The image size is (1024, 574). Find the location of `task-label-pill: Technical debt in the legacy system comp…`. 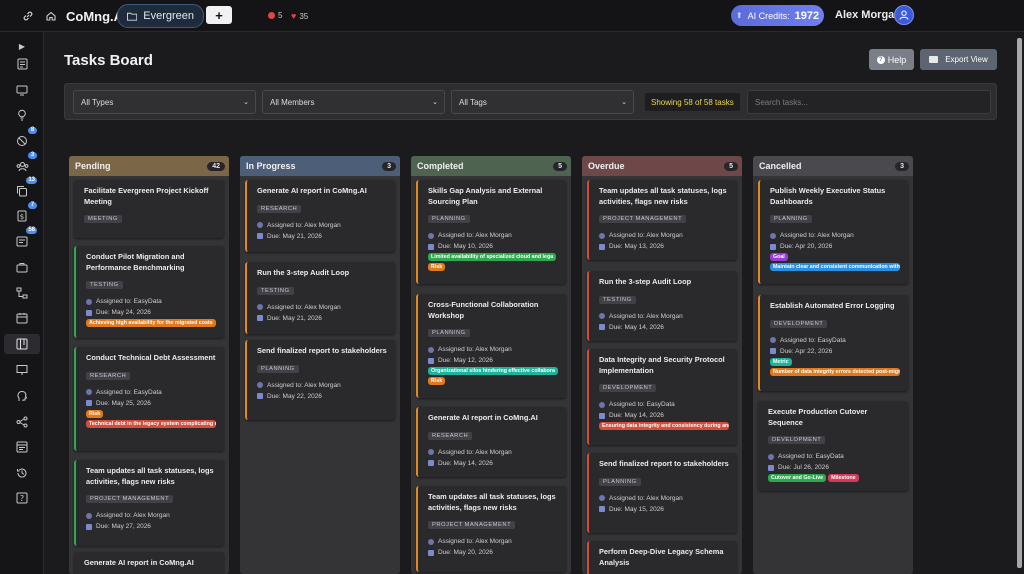

task-label-pill: Technical debt in the legacy system comp… is located at coordinates (151, 423).